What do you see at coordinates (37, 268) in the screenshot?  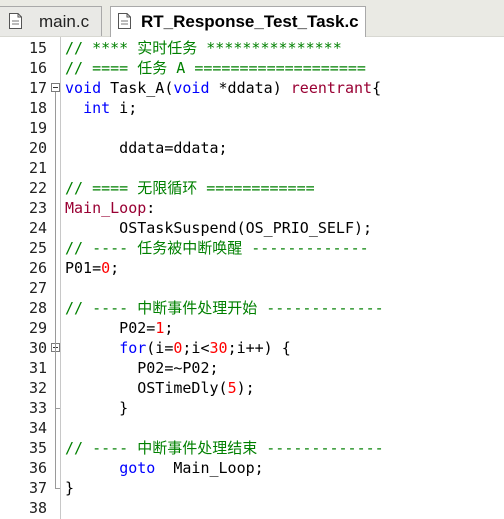 I see `line-number: 26` at bounding box center [37, 268].